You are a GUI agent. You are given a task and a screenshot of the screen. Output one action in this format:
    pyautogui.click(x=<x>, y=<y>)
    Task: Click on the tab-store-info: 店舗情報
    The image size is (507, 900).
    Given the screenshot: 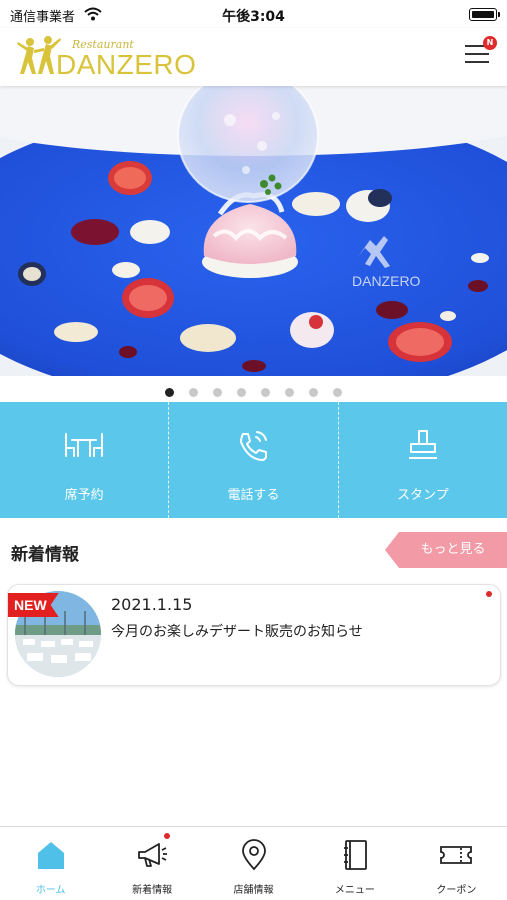 What is the action you would take?
    pyautogui.click(x=253, y=863)
    